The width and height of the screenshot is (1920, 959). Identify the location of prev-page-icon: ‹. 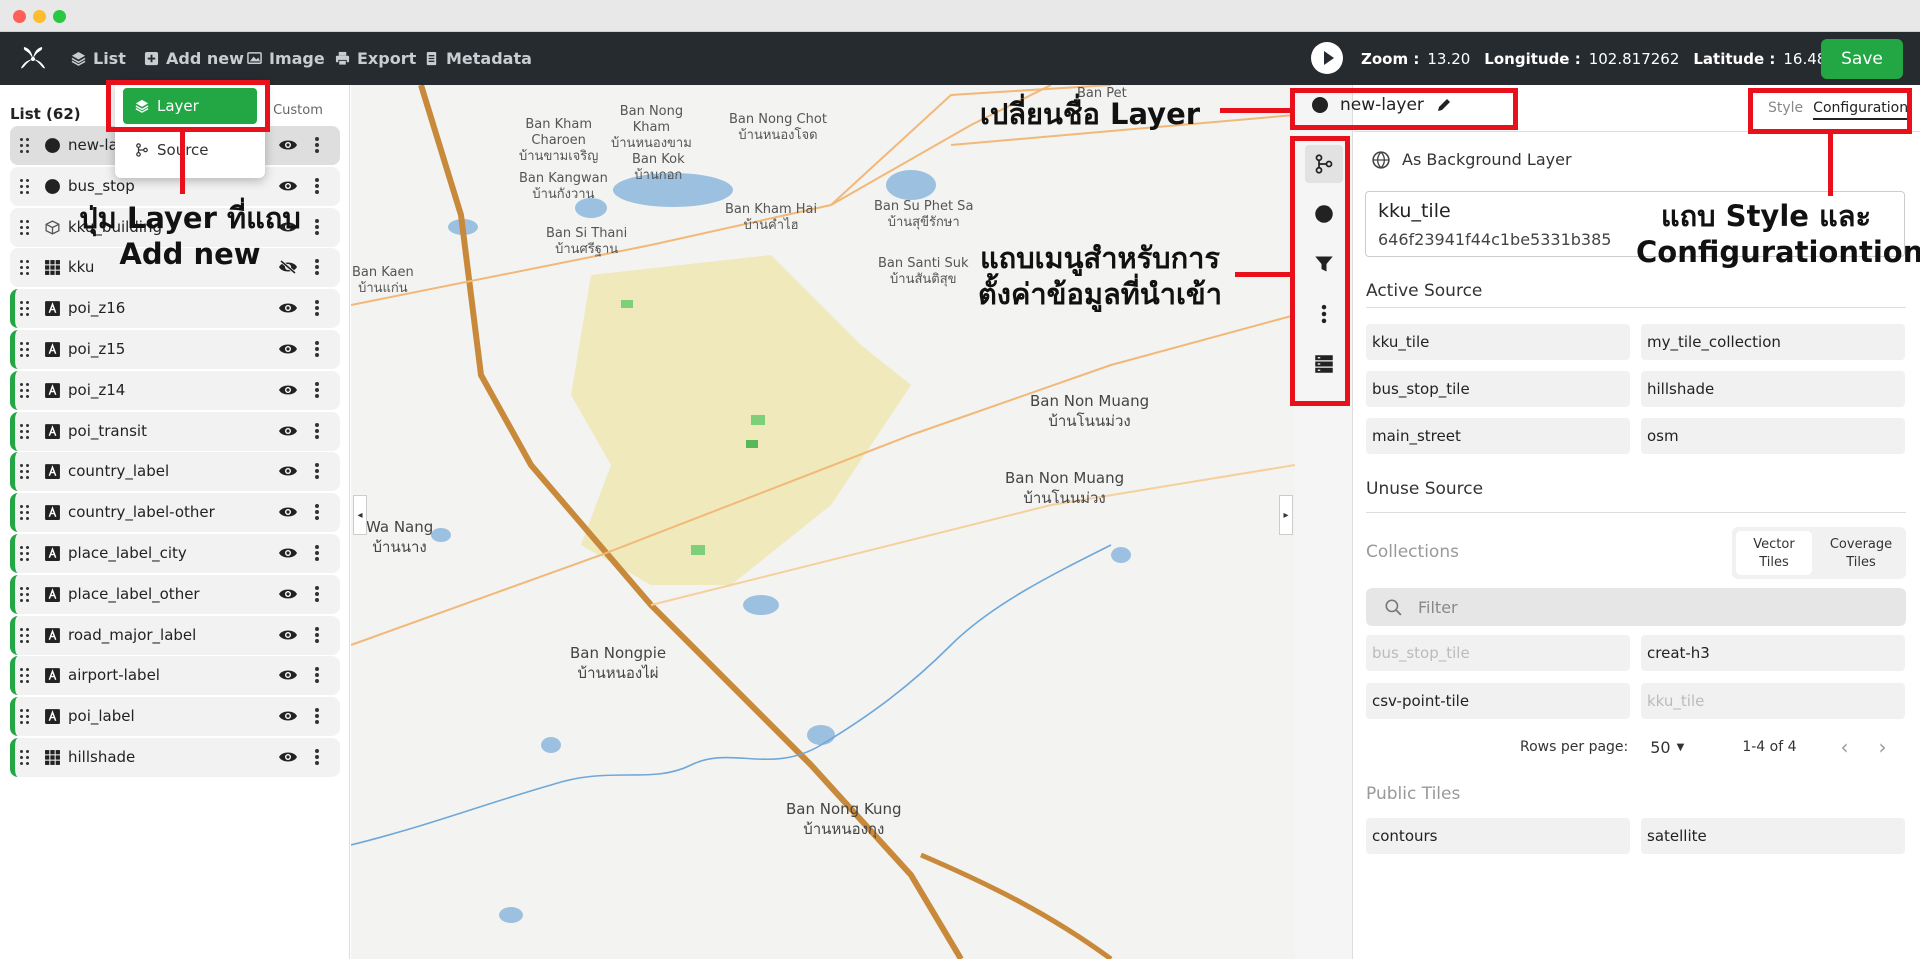
(1844, 747).